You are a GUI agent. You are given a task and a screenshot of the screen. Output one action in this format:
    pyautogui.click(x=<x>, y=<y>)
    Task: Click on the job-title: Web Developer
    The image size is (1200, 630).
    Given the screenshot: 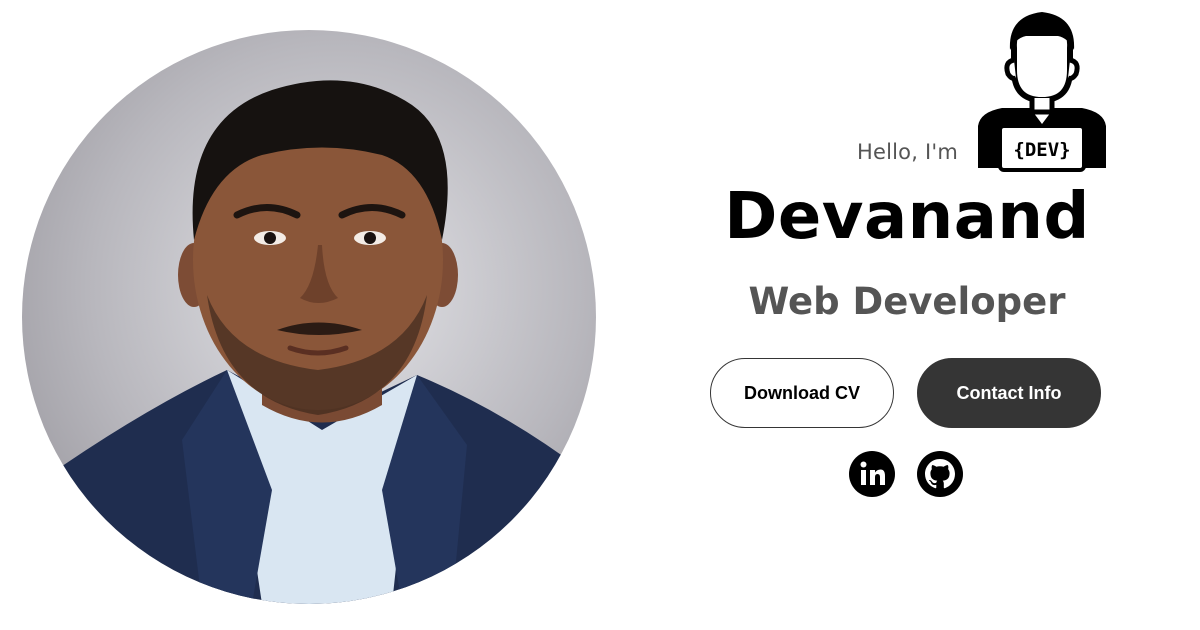 What is the action you would take?
    pyautogui.click(x=907, y=301)
    